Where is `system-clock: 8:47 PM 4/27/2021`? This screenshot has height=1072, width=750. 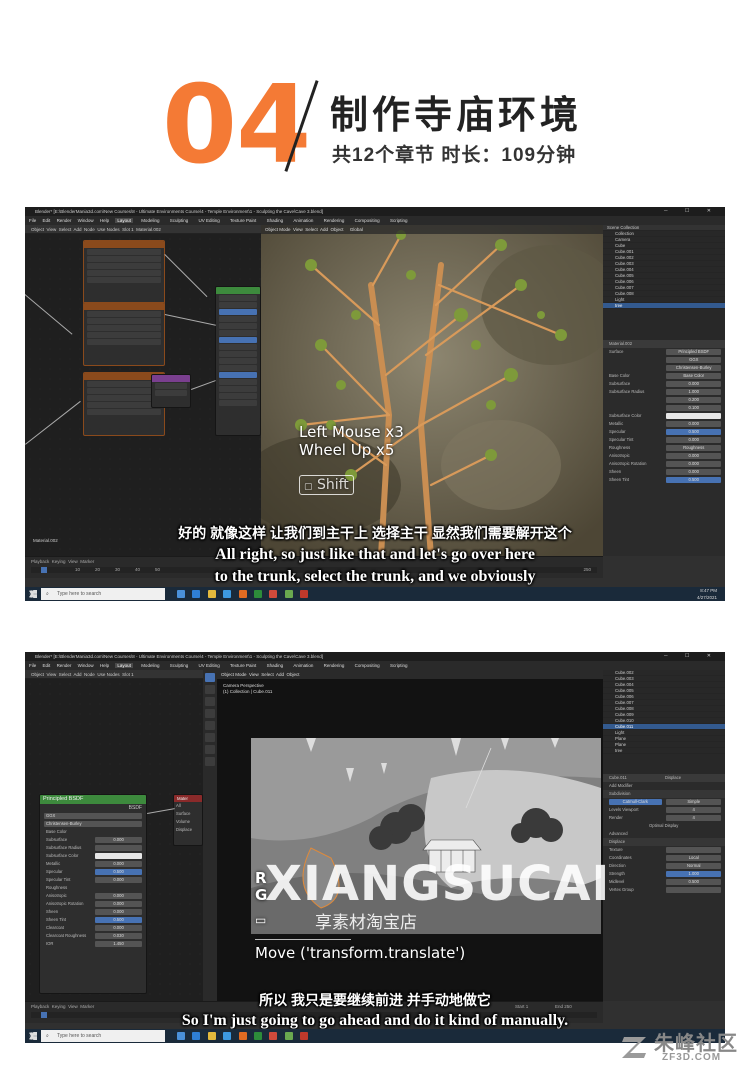 system-clock: 8:47 PM 4/27/2021 is located at coordinates (707, 594).